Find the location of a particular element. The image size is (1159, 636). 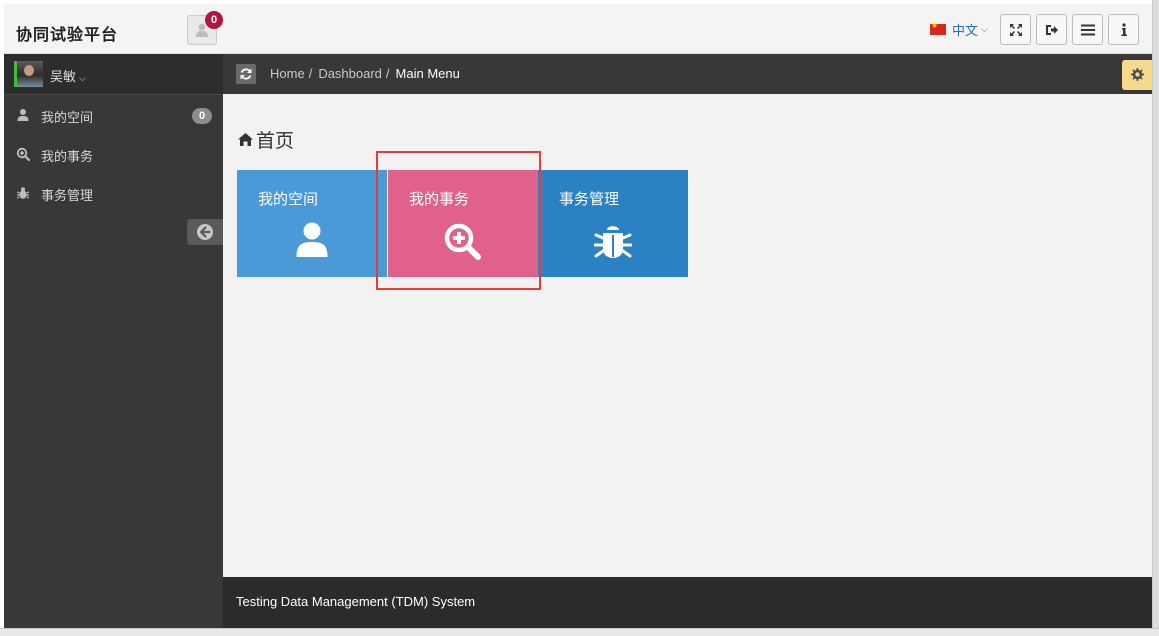

notification-badge: 0 is located at coordinates (214, 20).